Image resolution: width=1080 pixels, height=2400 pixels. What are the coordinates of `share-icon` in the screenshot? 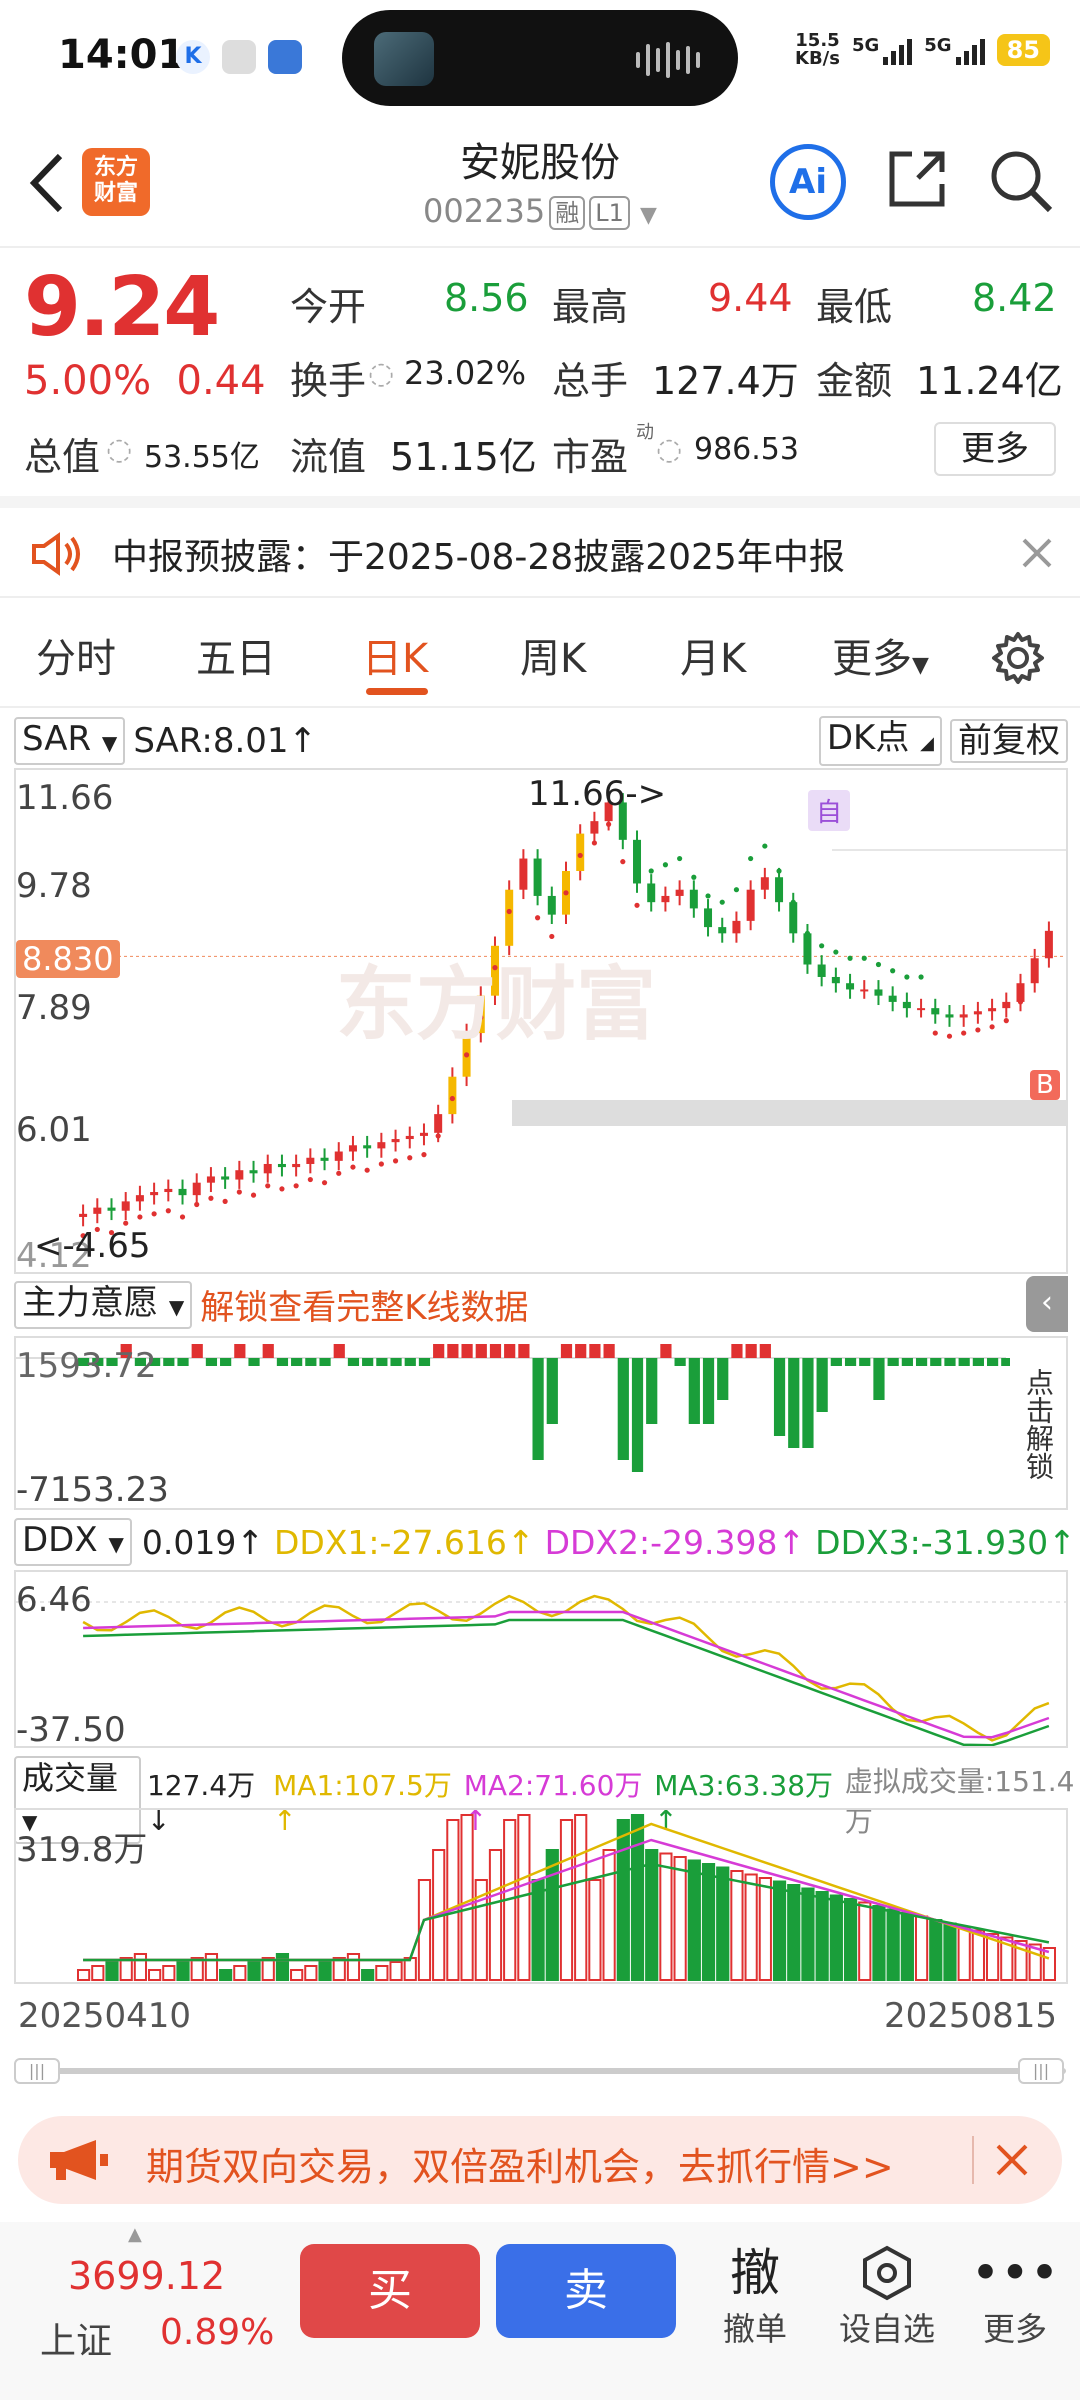 It's located at (917, 179).